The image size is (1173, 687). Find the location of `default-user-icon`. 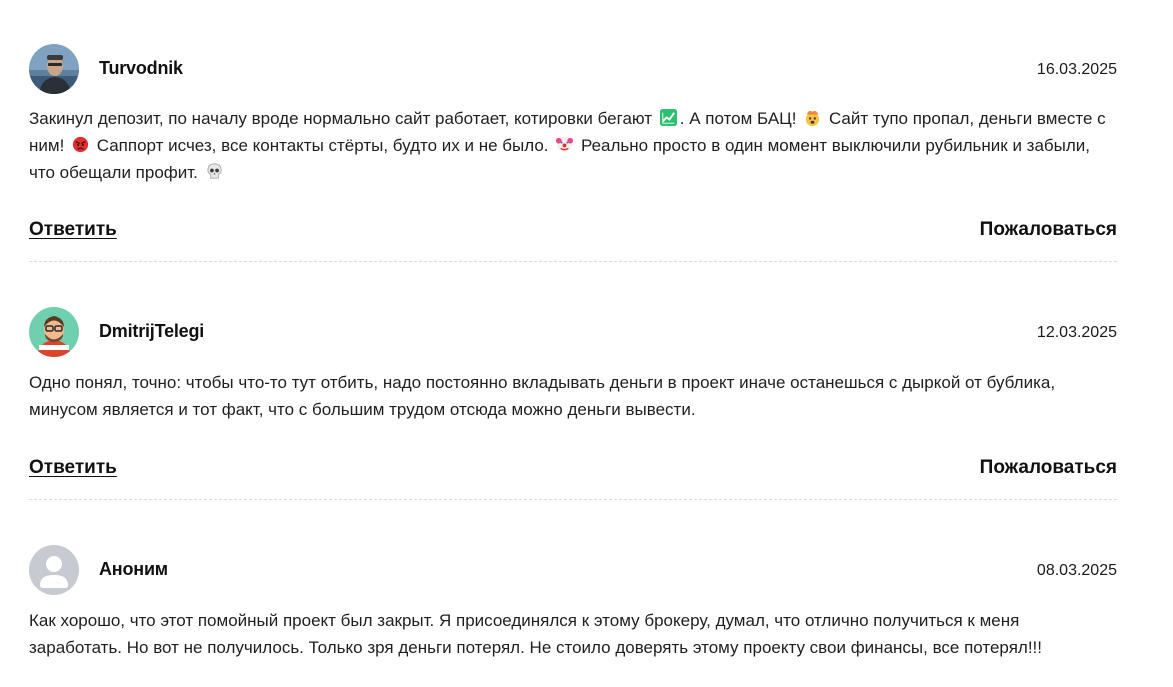

default-user-icon is located at coordinates (54, 570).